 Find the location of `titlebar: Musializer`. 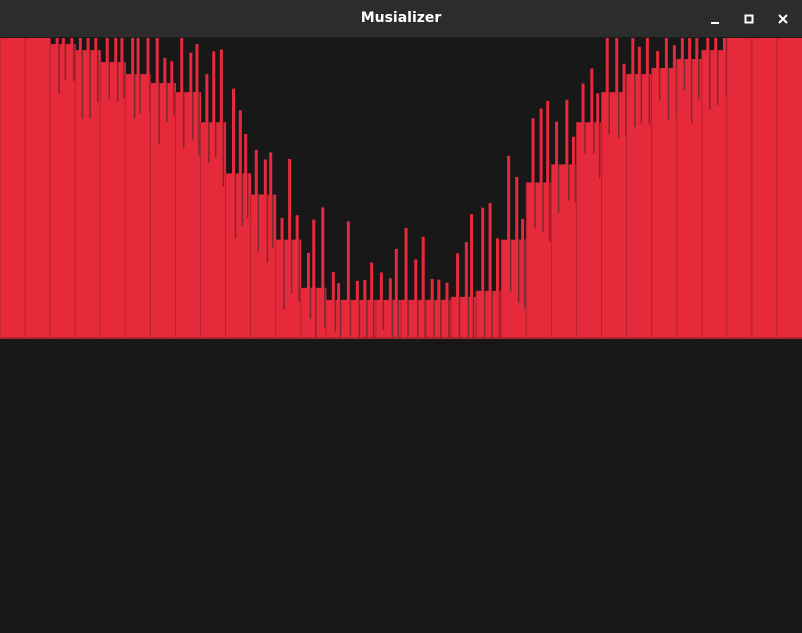

titlebar: Musializer is located at coordinates (401, 19).